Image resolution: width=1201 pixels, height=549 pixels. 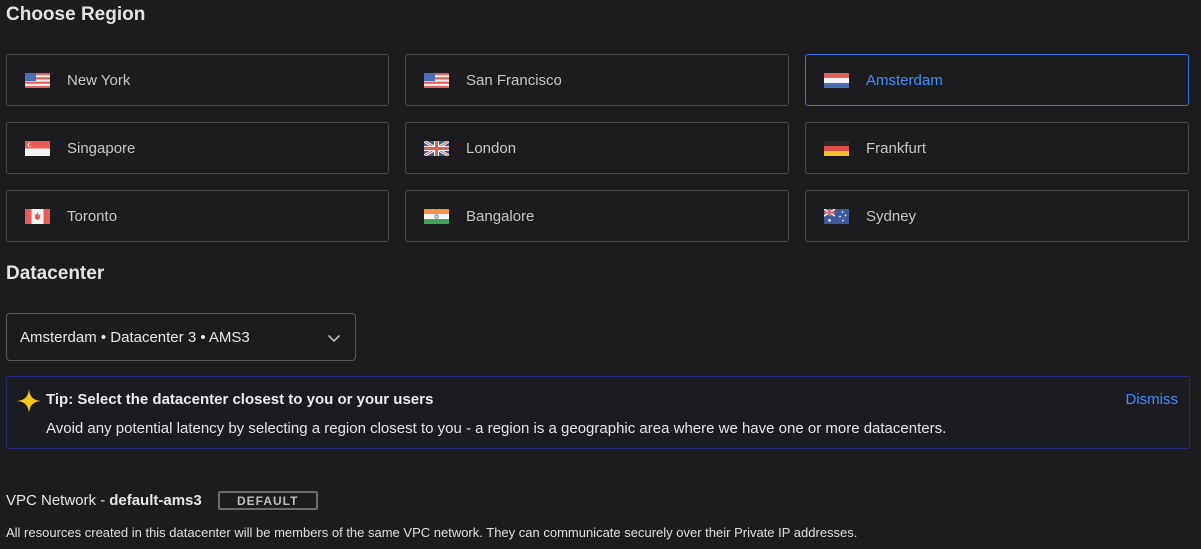 What do you see at coordinates (37, 148) in the screenshot?
I see `singapore-flag-icon` at bounding box center [37, 148].